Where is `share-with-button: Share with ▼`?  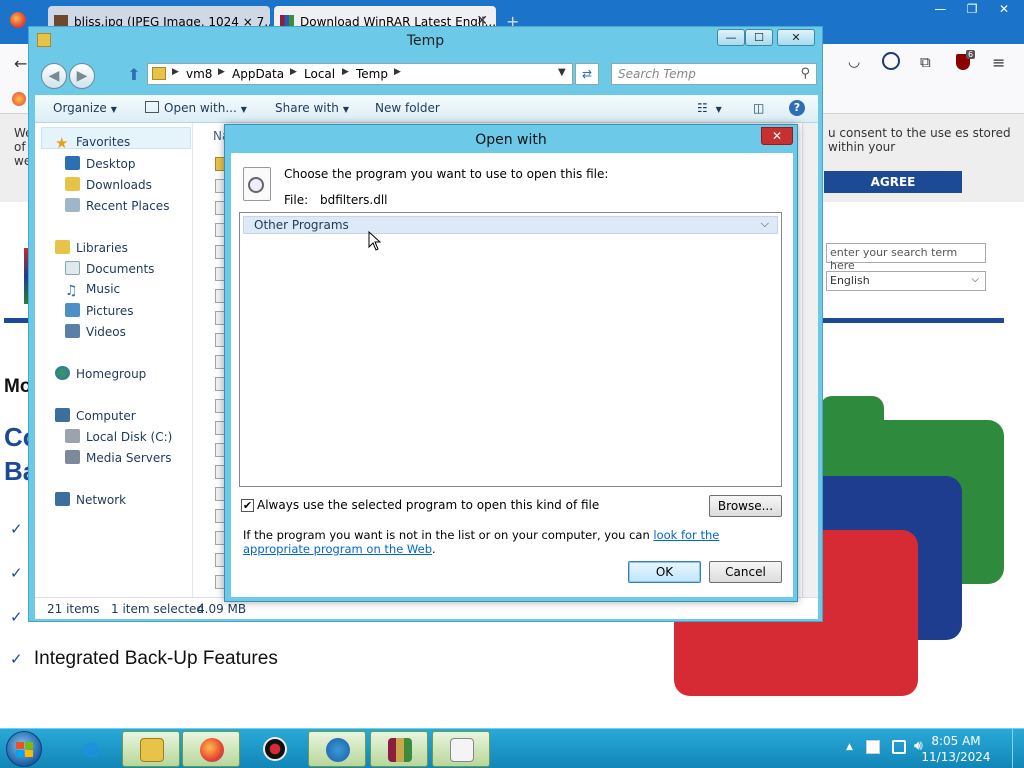
share-with-button: Share with ▼ is located at coordinates (312, 108).